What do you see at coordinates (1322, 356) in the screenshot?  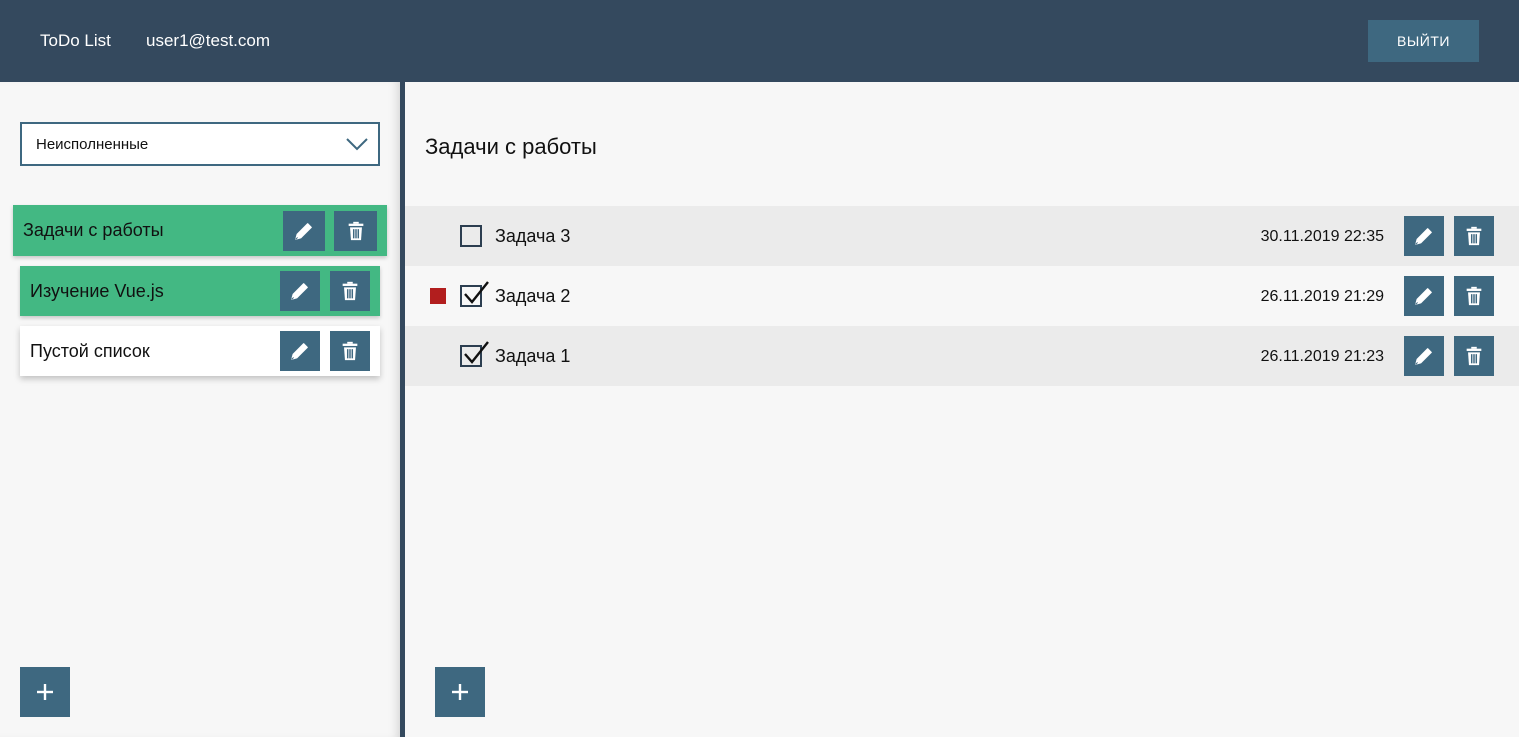 I see `task-date: 26.11.2019 21:23` at bounding box center [1322, 356].